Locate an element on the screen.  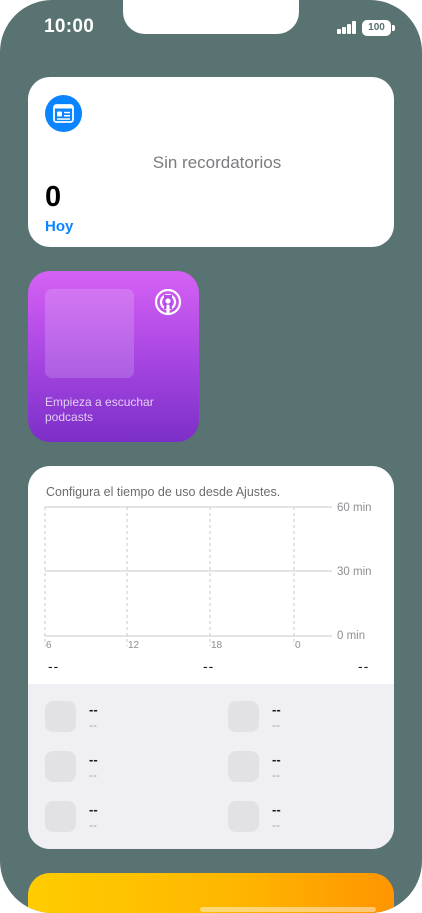
cellular-signal-icon is located at coordinates (347, 27).